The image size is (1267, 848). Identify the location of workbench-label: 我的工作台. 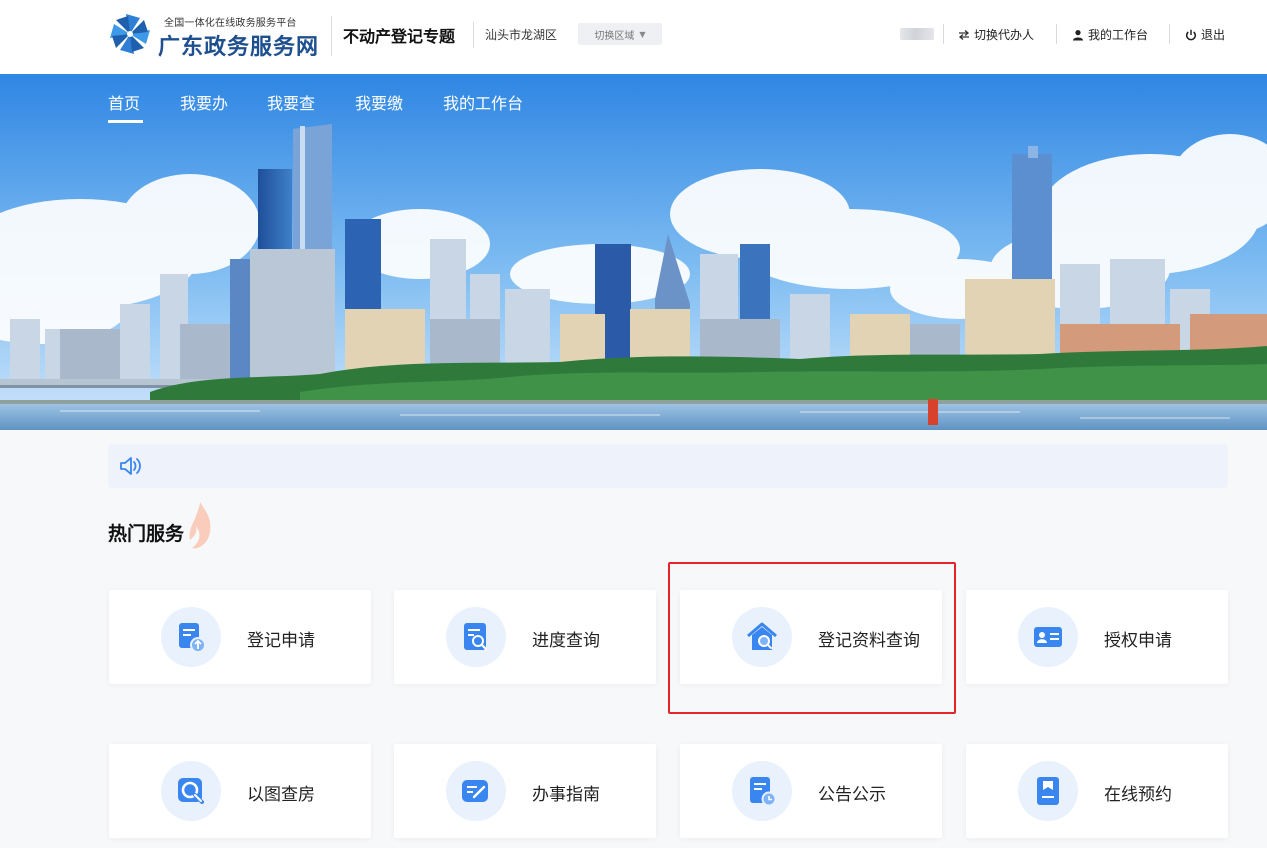
(1118, 35).